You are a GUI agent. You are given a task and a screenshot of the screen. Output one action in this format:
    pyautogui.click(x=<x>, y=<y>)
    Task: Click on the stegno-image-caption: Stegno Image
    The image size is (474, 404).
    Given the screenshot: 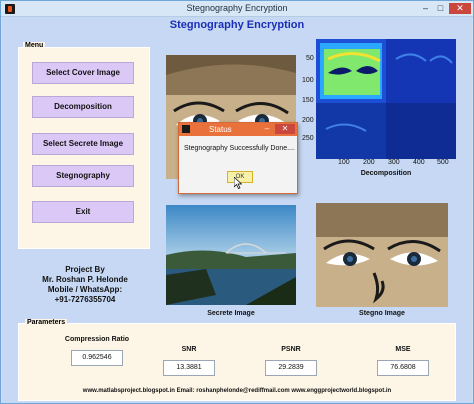 What is the action you would take?
    pyautogui.click(x=382, y=313)
    